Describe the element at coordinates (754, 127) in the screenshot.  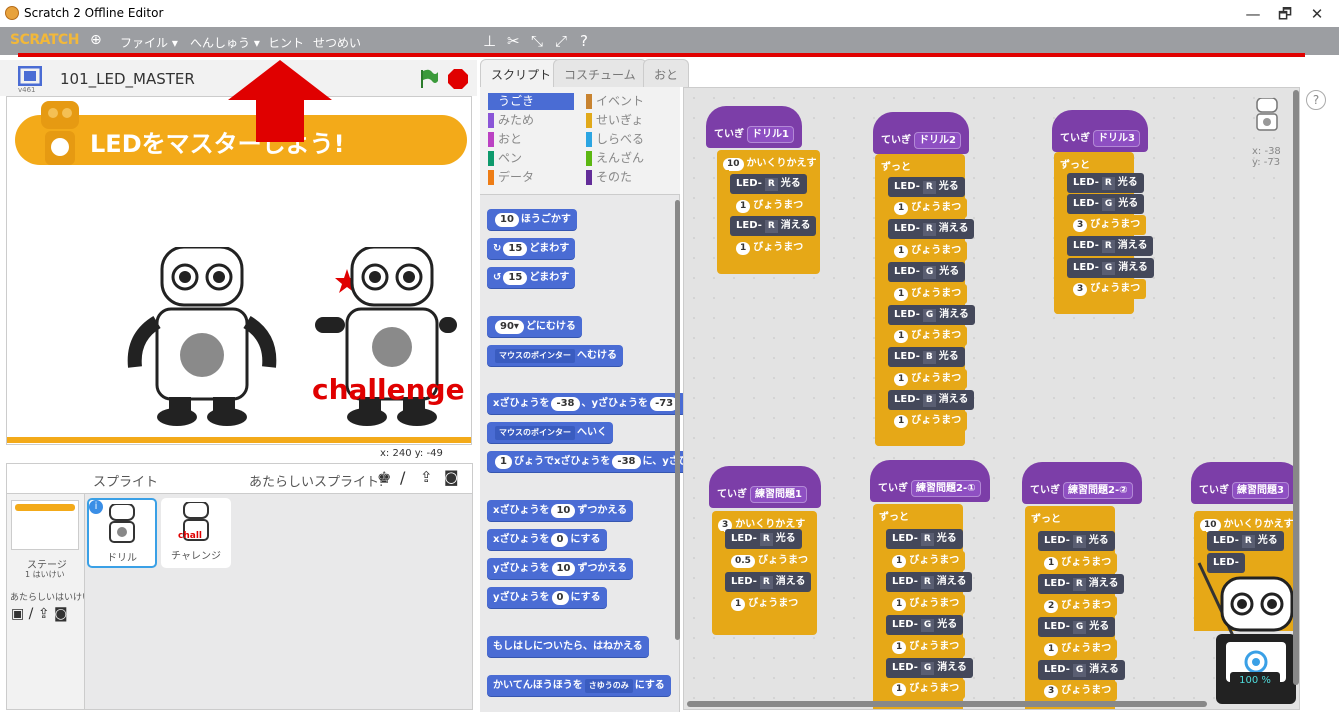
I see `define-hat-drill1: ていぎ ドリル1` at that location.